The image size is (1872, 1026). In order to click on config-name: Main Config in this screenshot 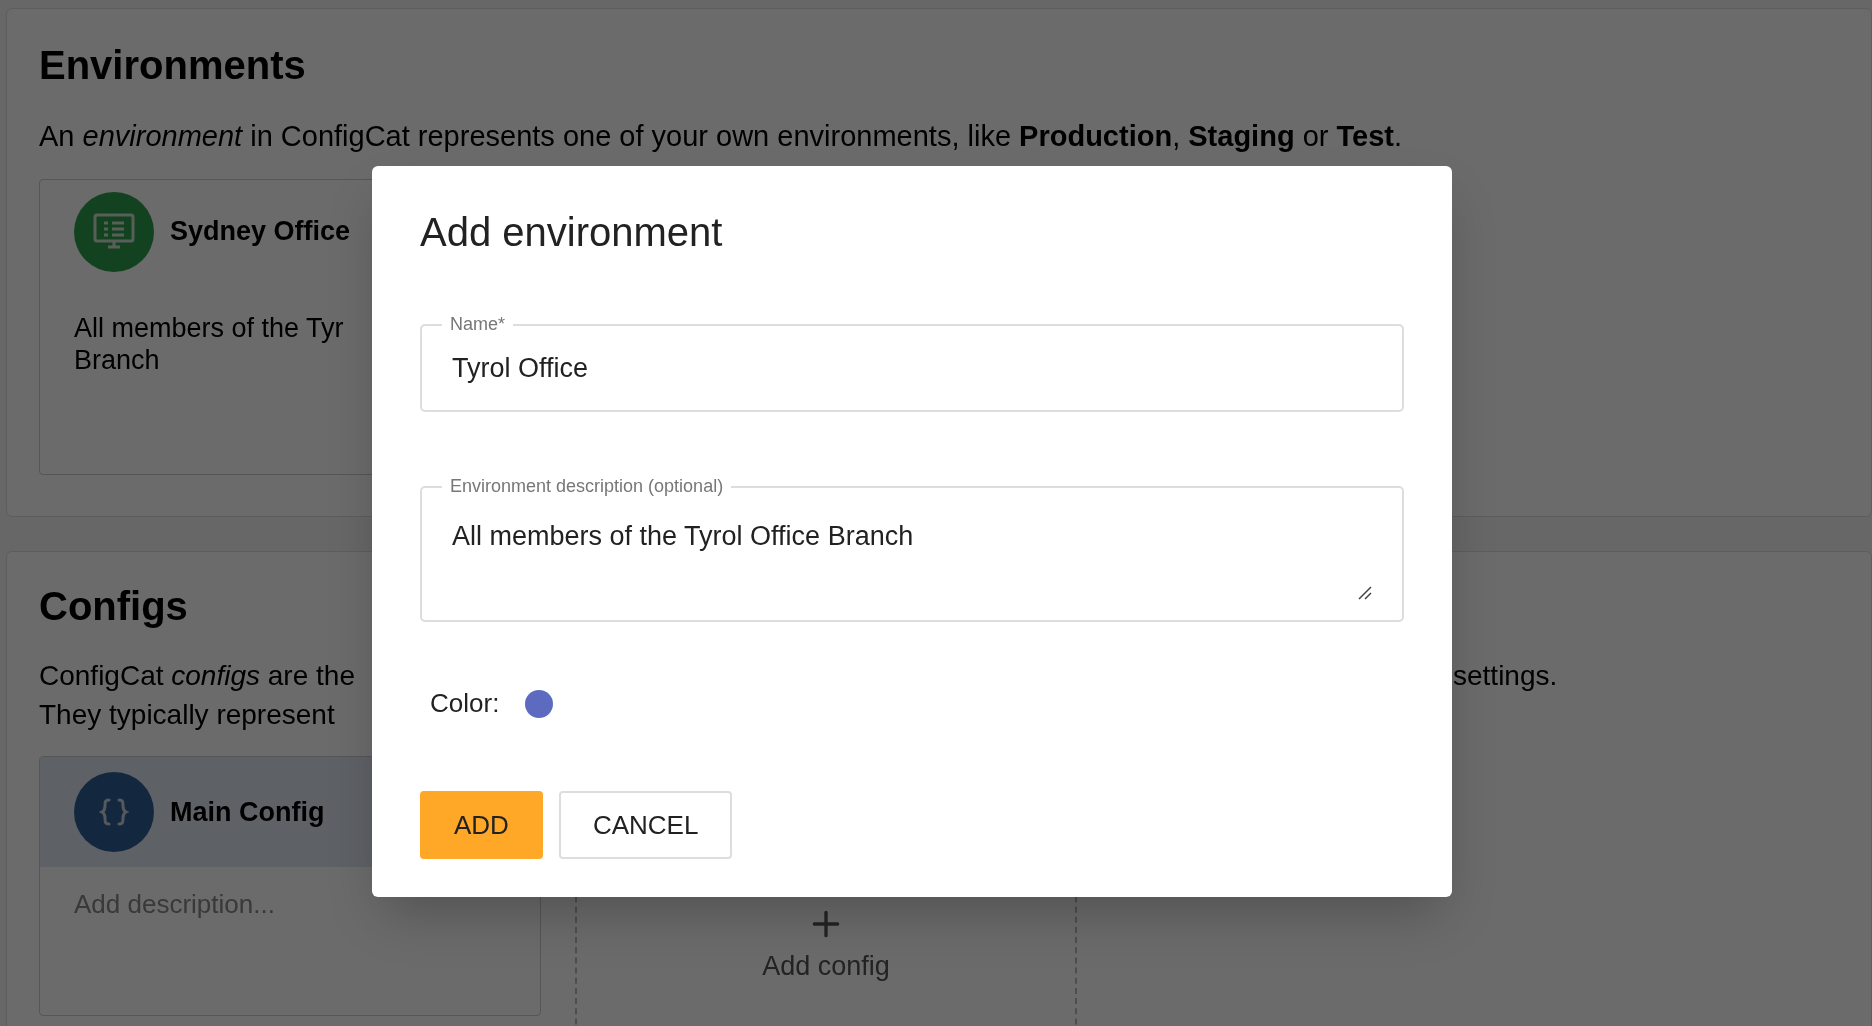, I will do `click(247, 812)`.